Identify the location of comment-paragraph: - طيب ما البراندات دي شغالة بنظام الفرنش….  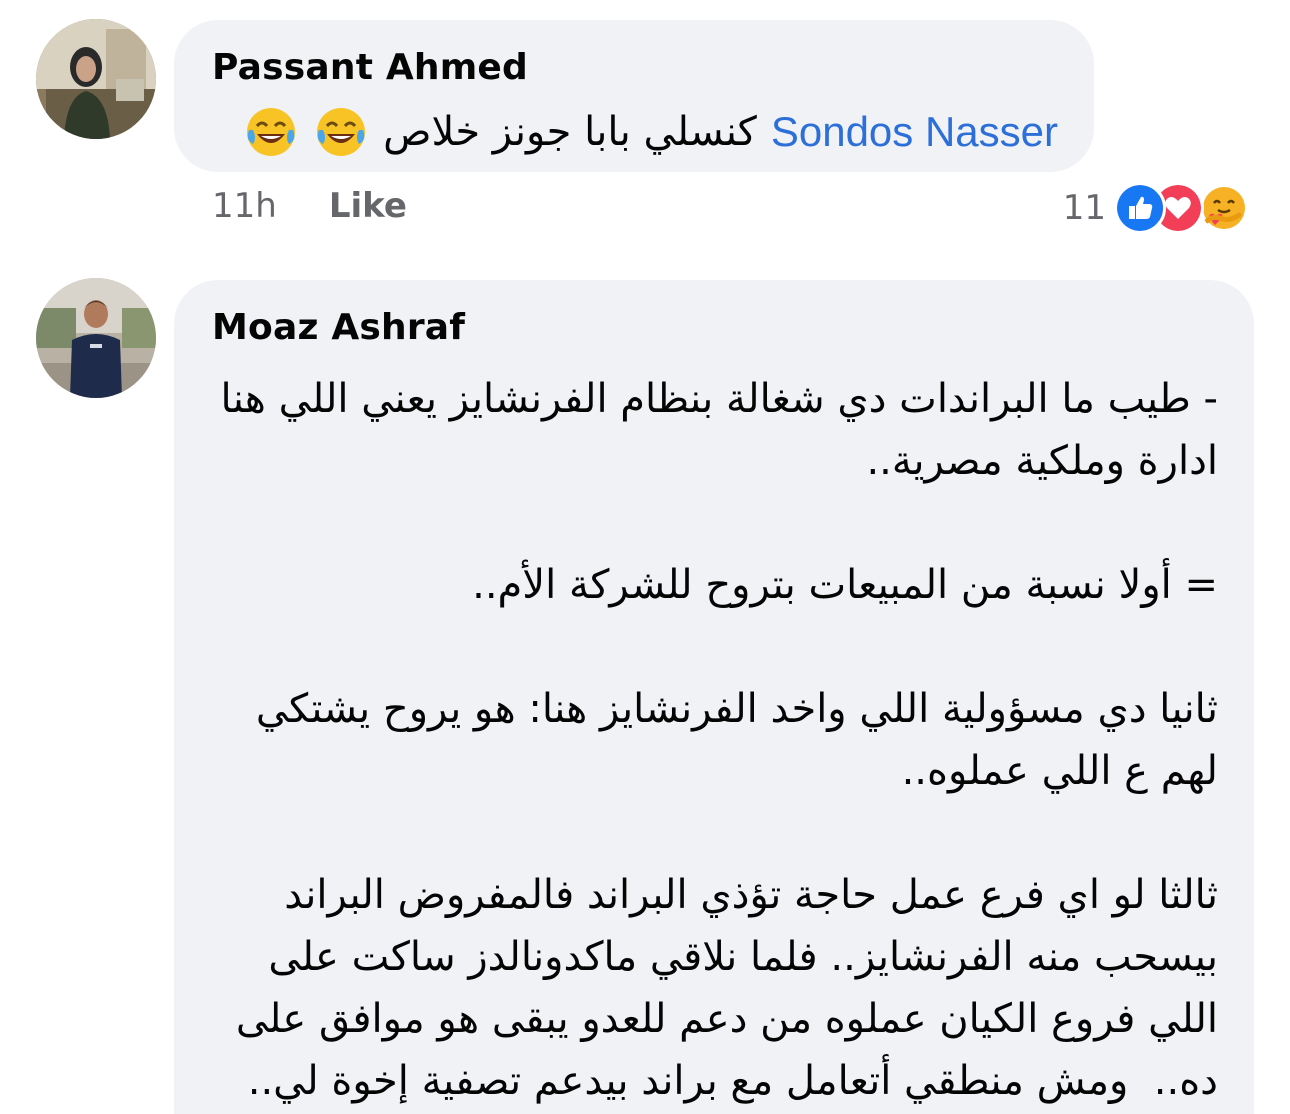
(712, 430).